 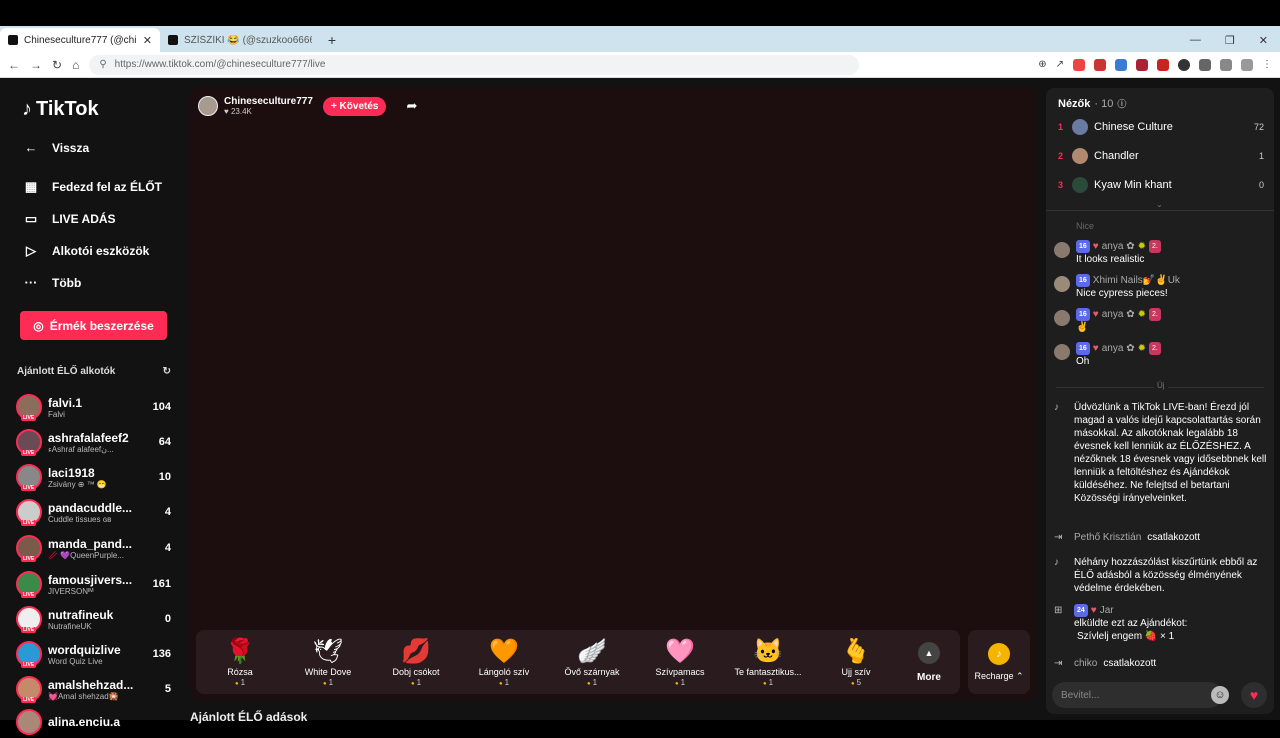 What do you see at coordinates (1083, 314) in the screenshot?
I see `level-badge: 16` at bounding box center [1083, 314].